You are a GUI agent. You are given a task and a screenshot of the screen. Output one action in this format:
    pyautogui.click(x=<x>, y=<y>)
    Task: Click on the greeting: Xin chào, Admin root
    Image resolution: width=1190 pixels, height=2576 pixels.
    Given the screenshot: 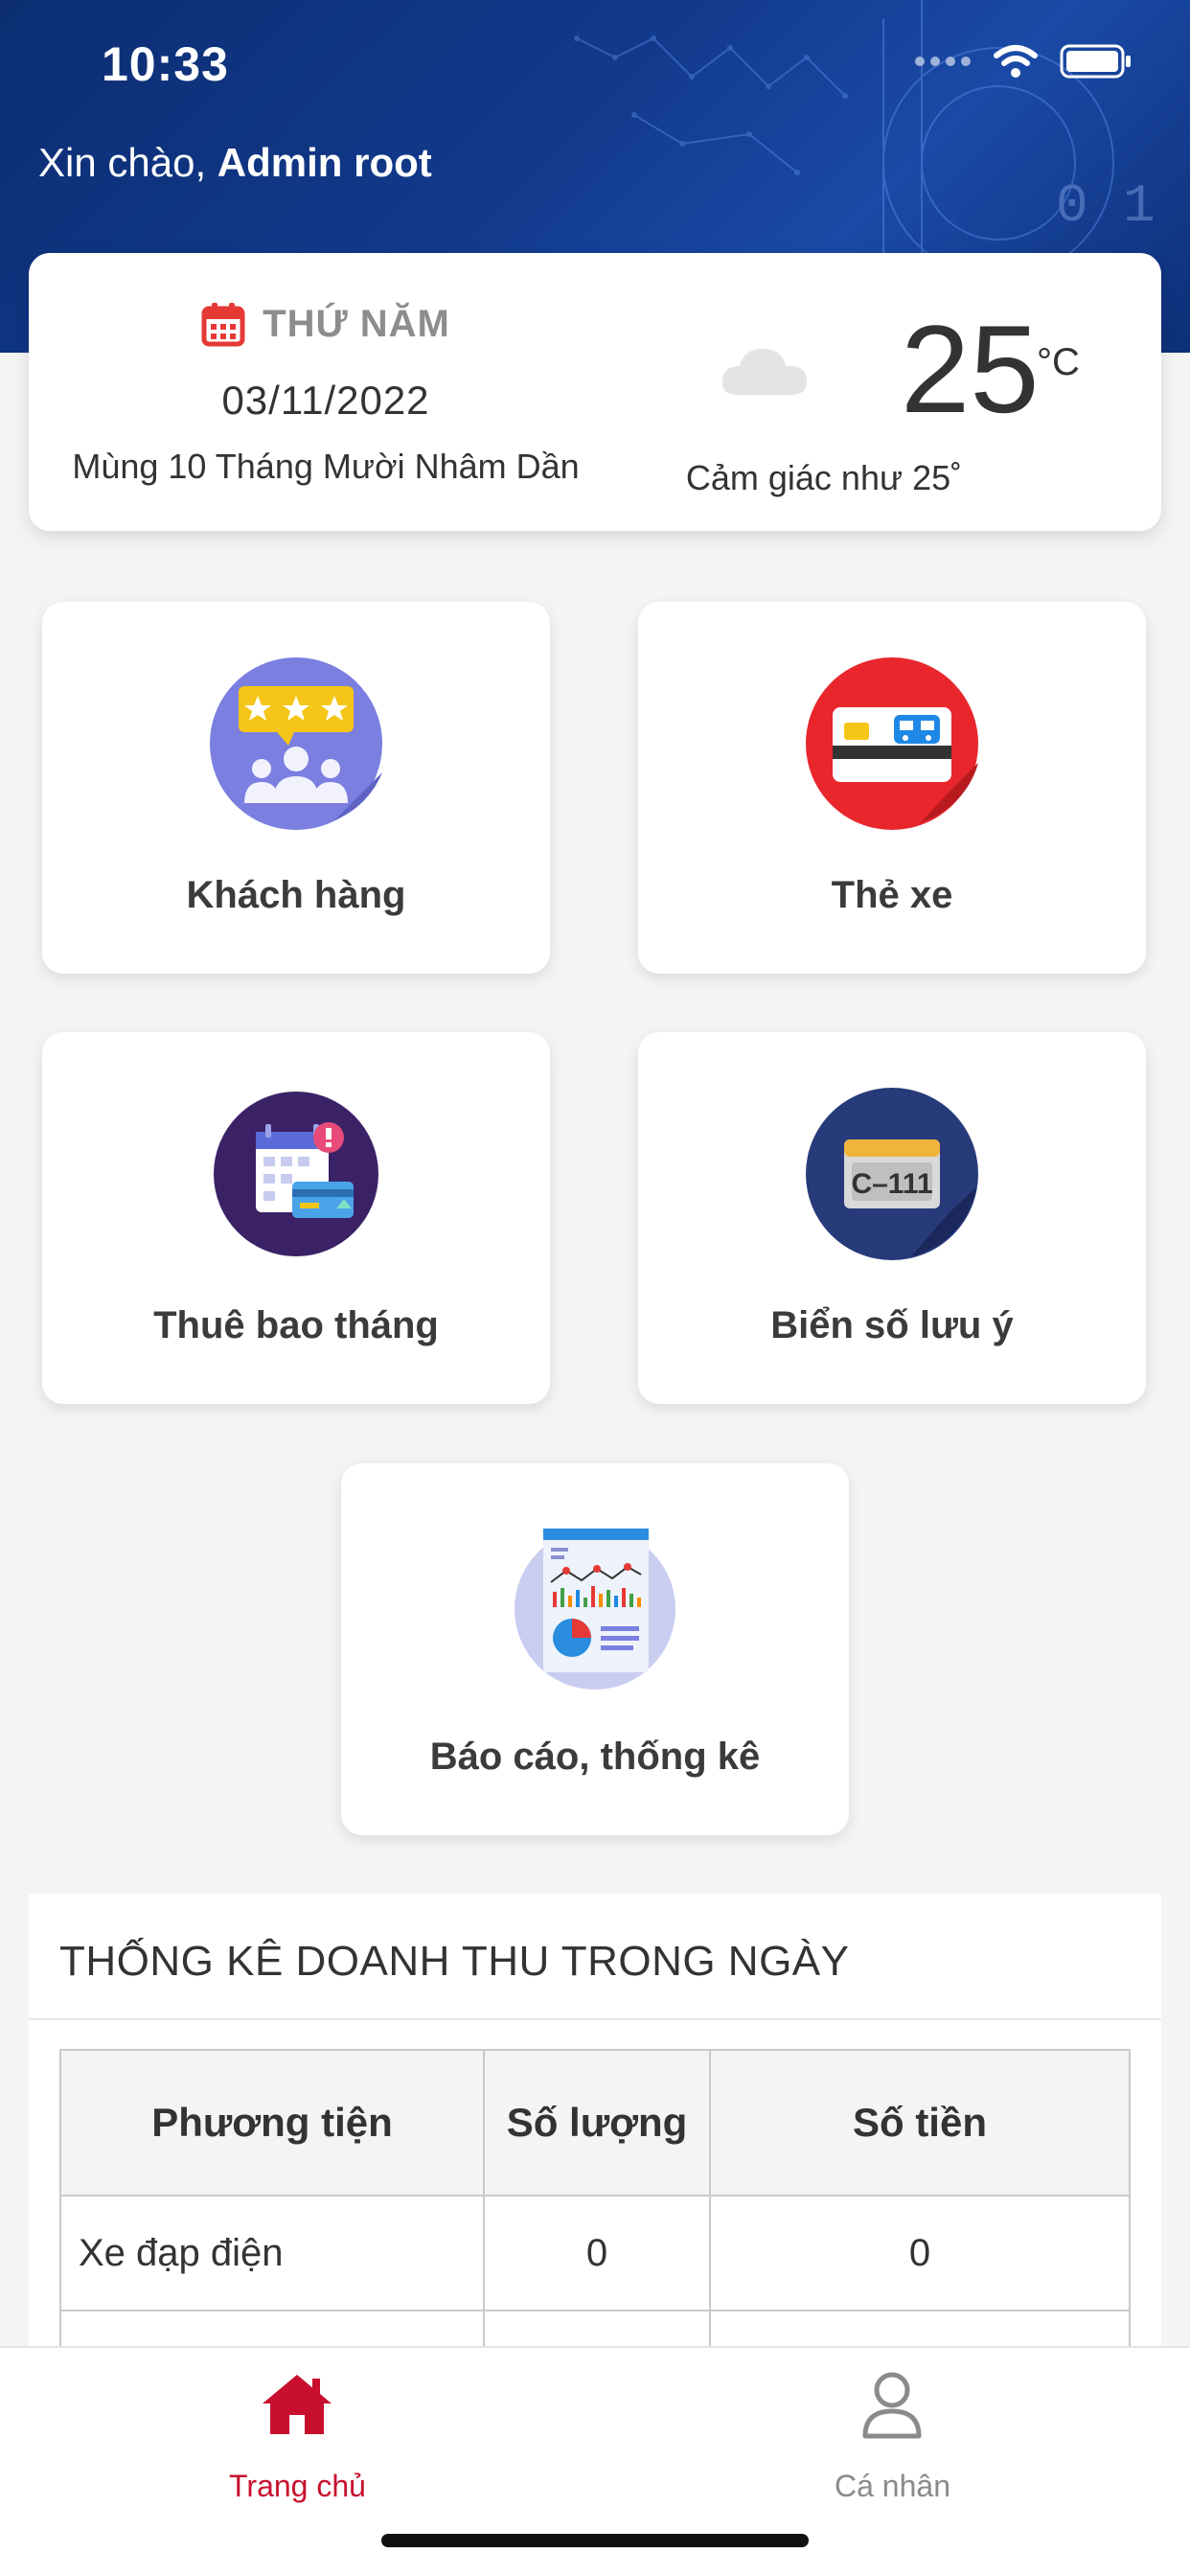 What is the action you would take?
    pyautogui.click(x=235, y=163)
    